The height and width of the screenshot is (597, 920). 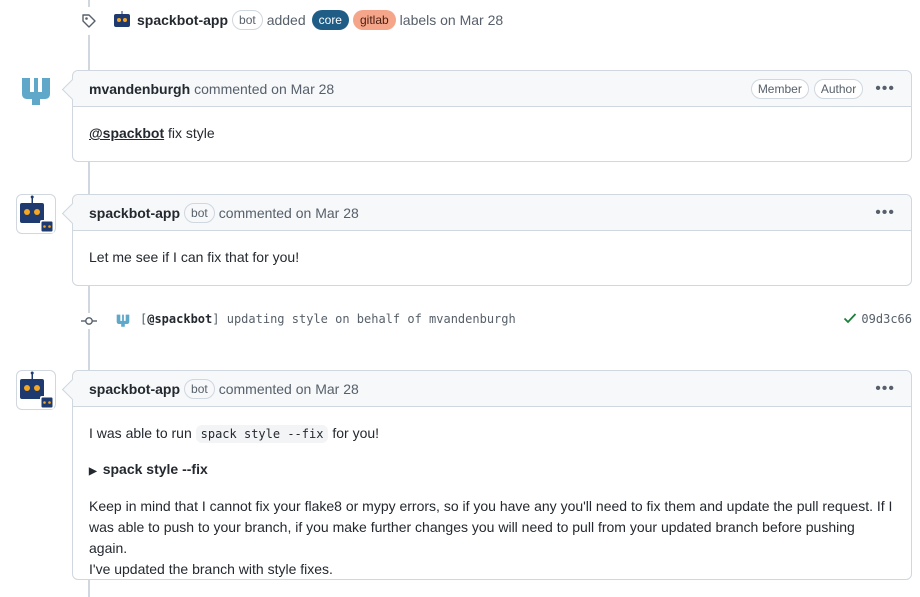 I want to click on event-actor: spackbot-app, so click(x=182, y=20).